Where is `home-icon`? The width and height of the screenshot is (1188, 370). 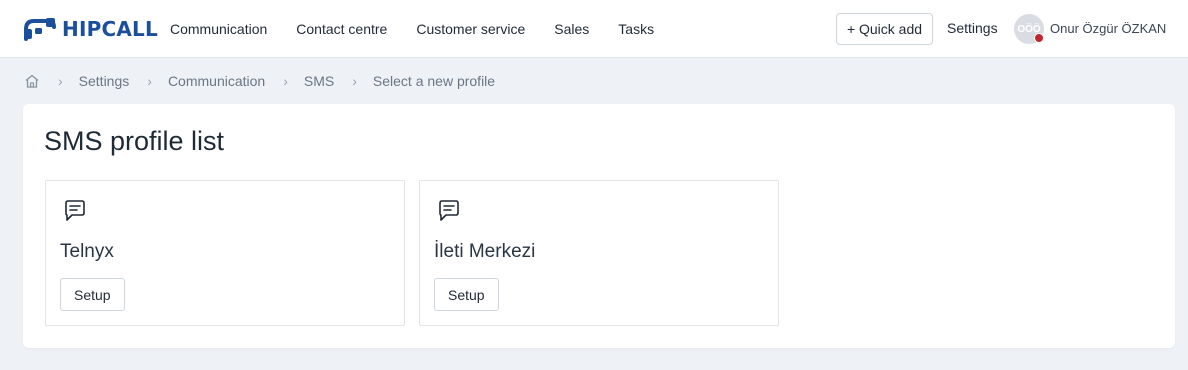 home-icon is located at coordinates (32, 81).